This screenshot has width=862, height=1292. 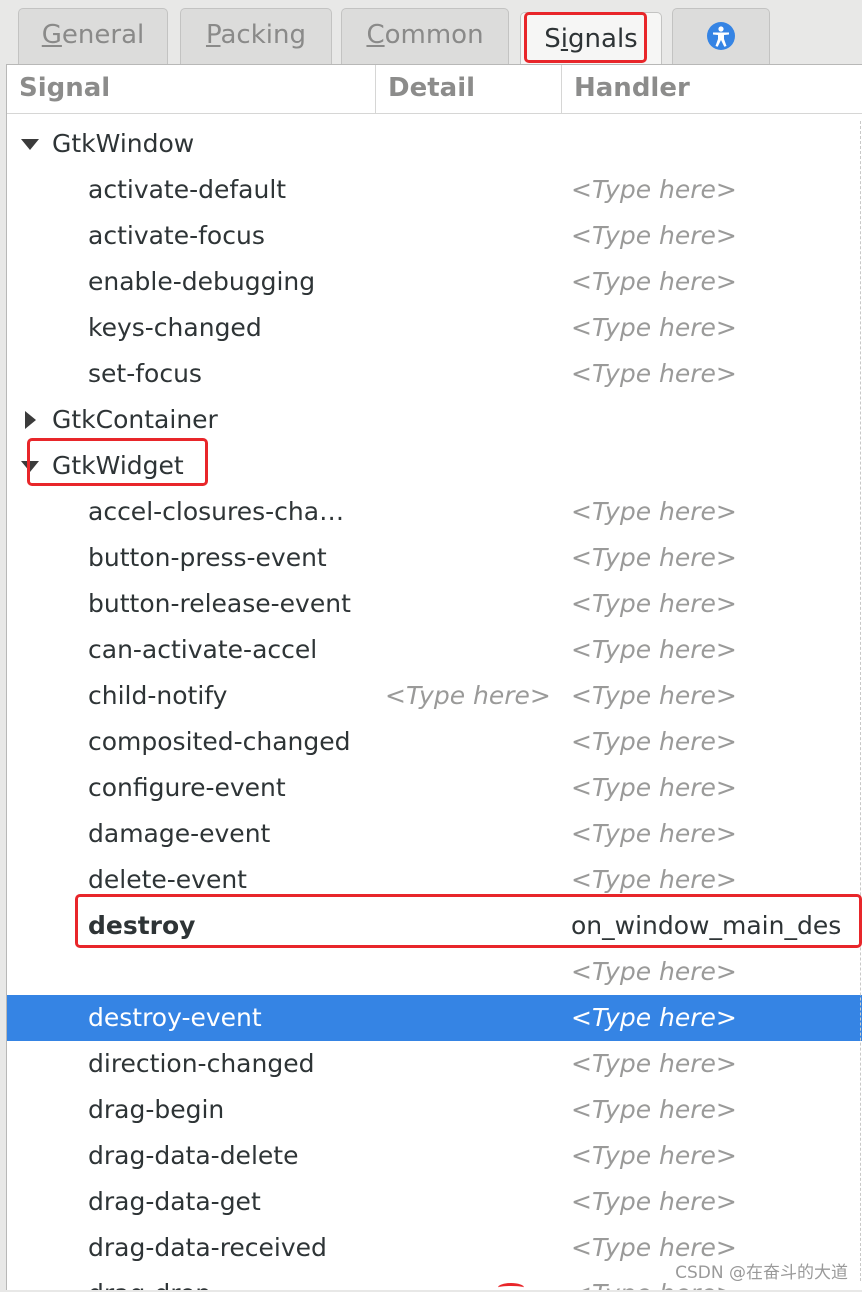 What do you see at coordinates (468, 89) in the screenshot?
I see `detail-column-header: Detail` at bounding box center [468, 89].